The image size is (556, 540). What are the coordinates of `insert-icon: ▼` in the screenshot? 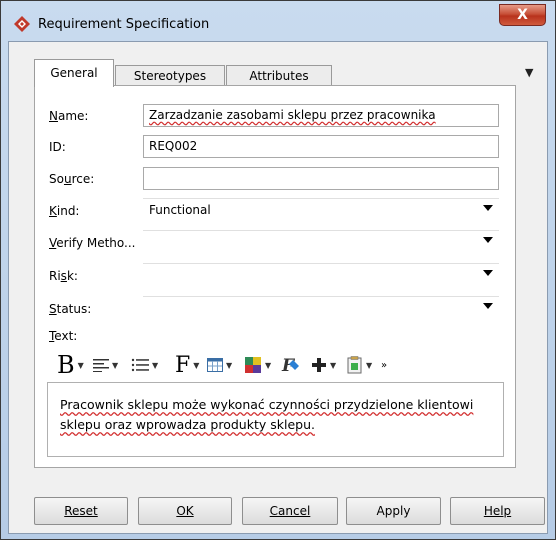 It's located at (359, 365).